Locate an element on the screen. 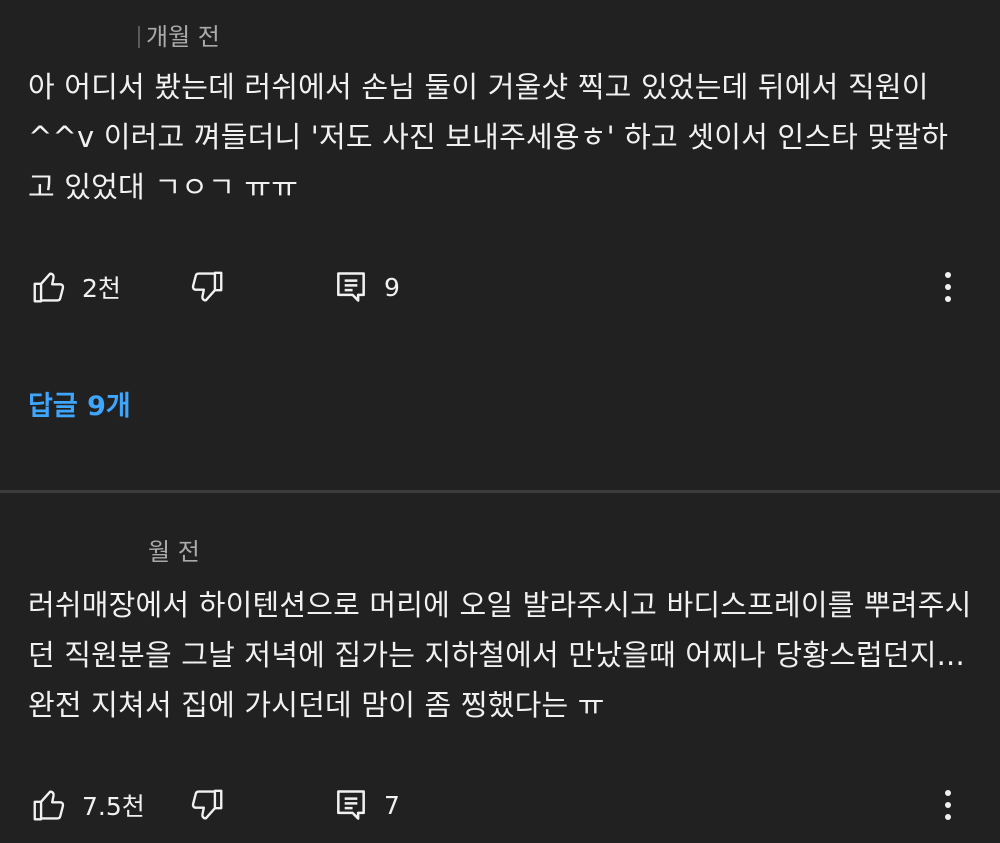 The image size is (1000, 843). like-count: 2천 is located at coordinates (101, 288).